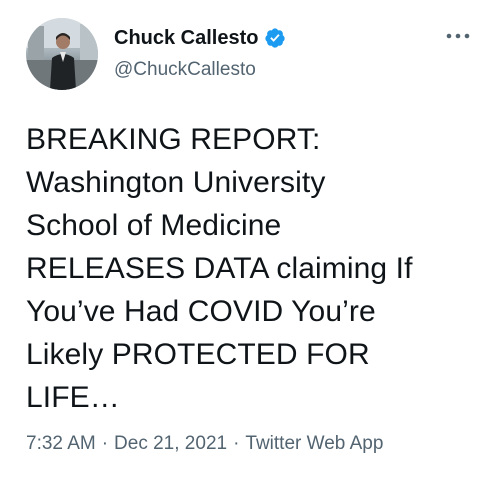 The width and height of the screenshot is (500, 477). I want to click on author-display-name: Chuck Callesto, so click(186, 38).